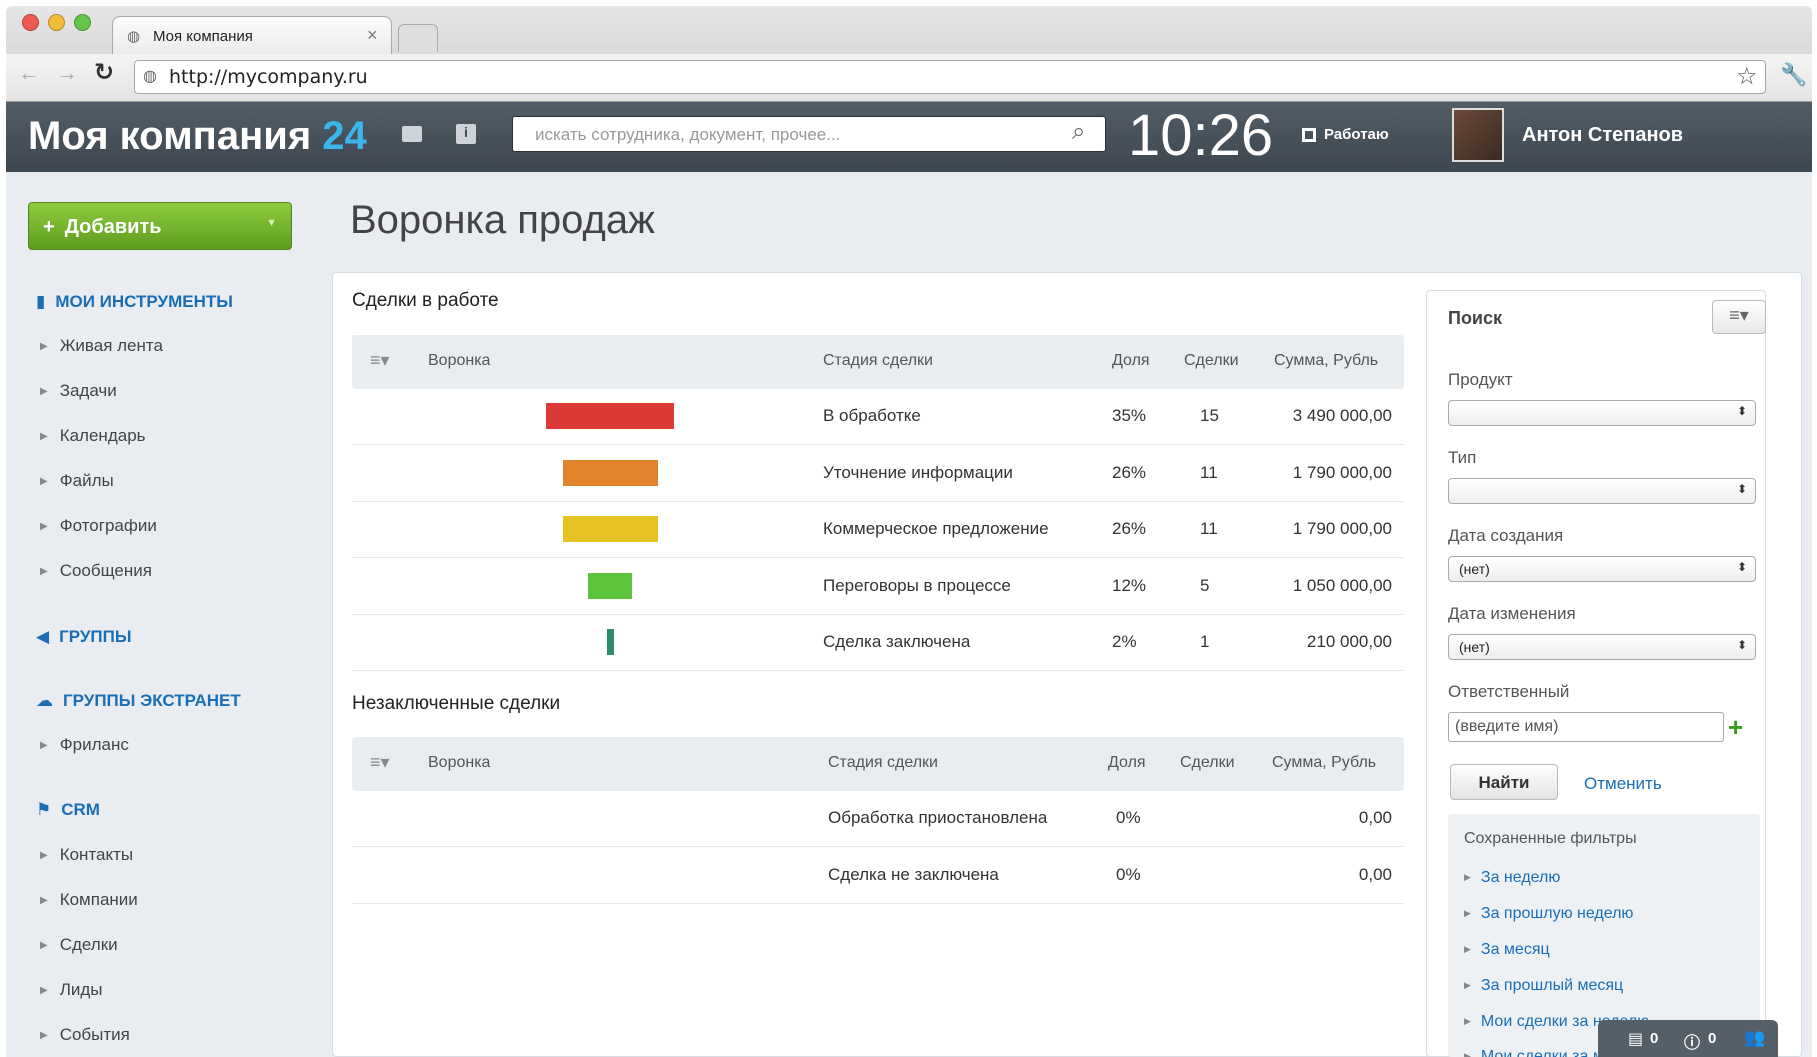  Describe the element at coordinates (56, 22) in the screenshot. I see `minimize-window-icon` at that location.